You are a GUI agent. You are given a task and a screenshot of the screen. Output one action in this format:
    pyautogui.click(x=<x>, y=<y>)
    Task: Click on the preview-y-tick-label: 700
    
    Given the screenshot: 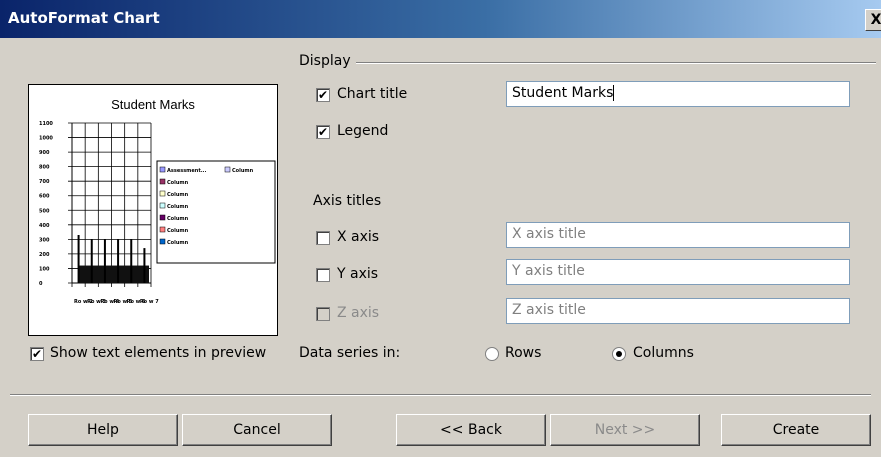 What is the action you would take?
    pyautogui.click(x=44, y=182)
    